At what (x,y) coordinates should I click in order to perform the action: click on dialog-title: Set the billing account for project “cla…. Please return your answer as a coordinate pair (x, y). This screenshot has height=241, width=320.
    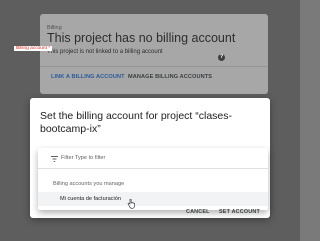
    Looking at the image, I should click on (136, 122).